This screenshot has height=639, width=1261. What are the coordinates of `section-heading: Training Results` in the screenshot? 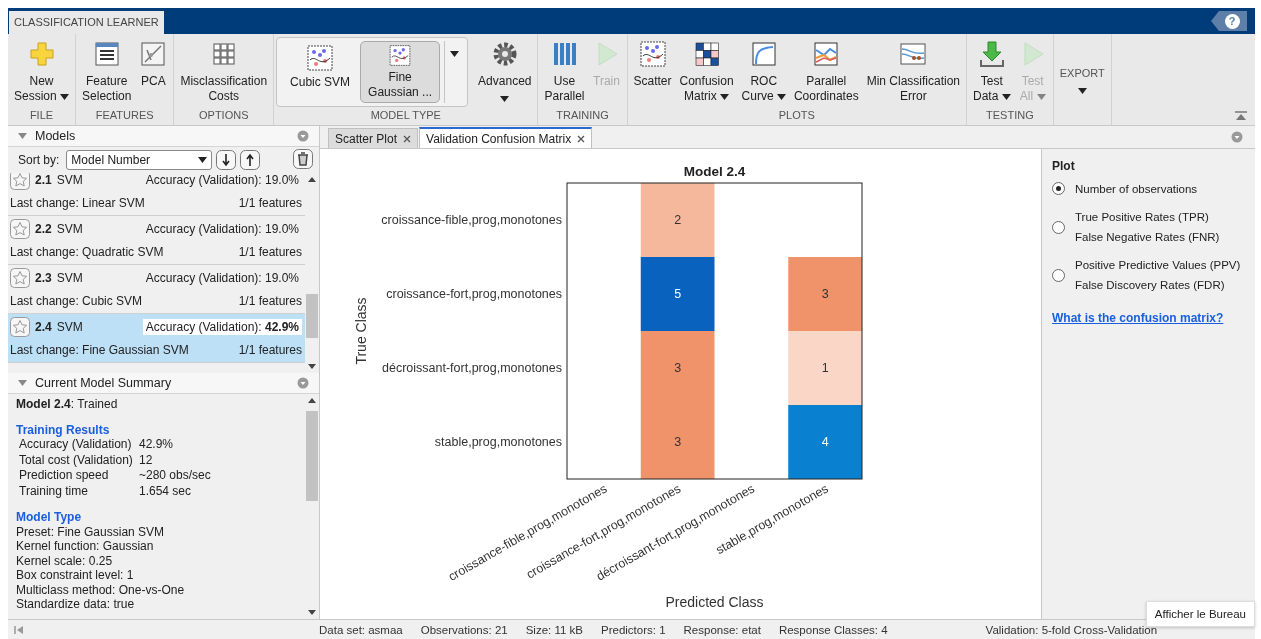 It's located at (63, 429).